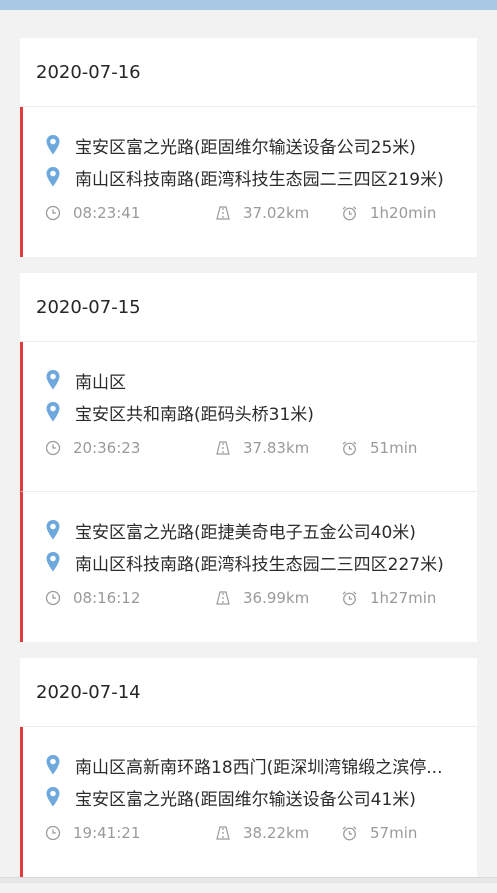 The width and height of the screenshot is (497, 893). I want to click on trip-distance-value: 37.02km, so click(276, 213).